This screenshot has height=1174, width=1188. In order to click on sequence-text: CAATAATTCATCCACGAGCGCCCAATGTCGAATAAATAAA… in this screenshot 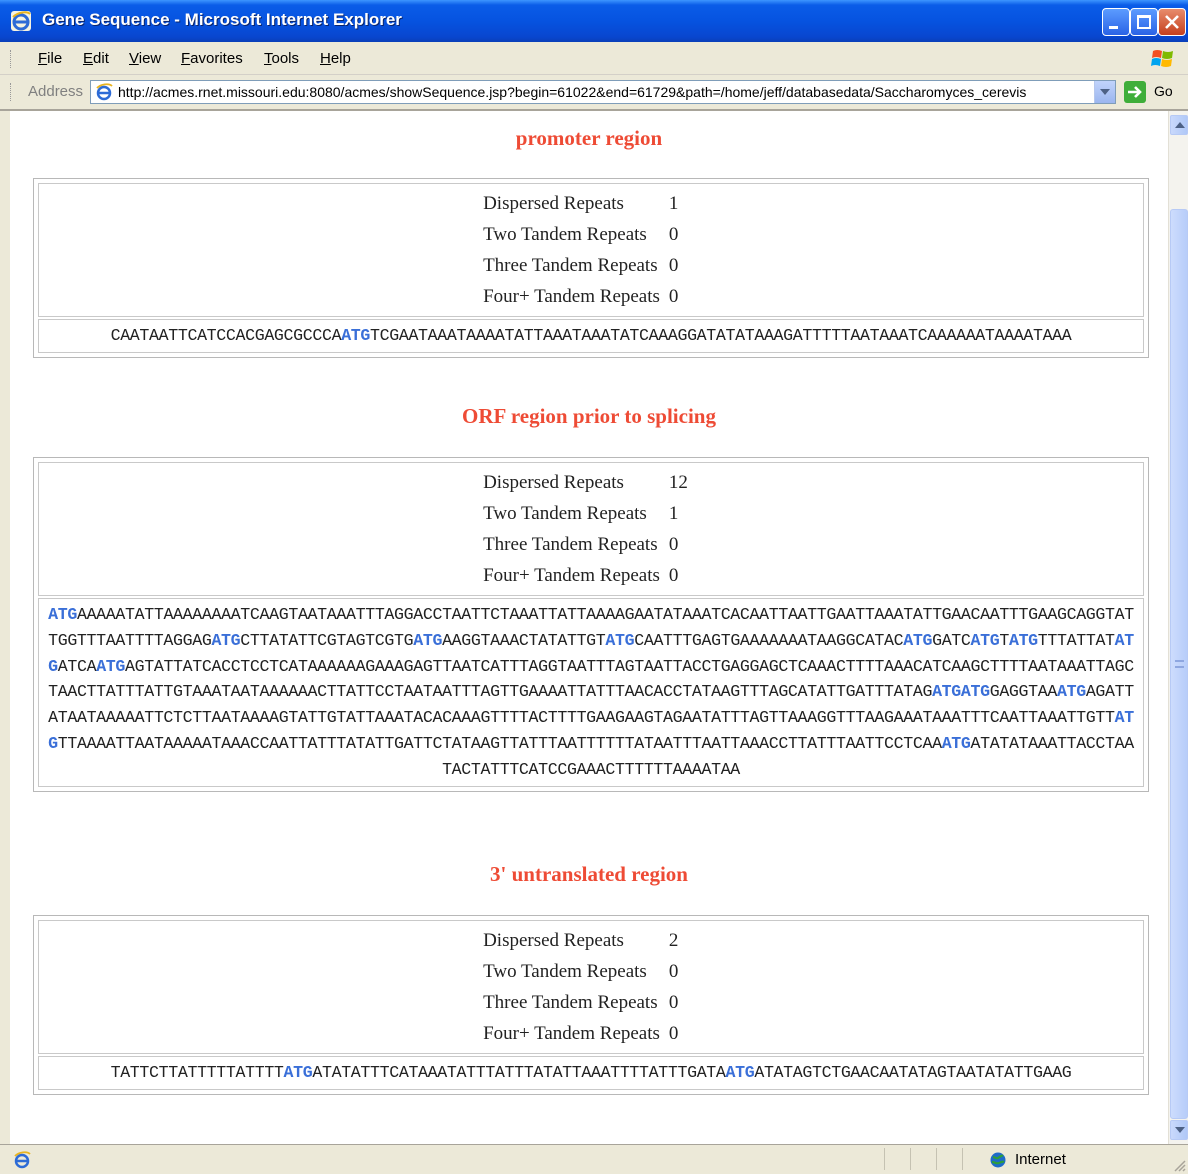, I will do `click(591, 336)`.